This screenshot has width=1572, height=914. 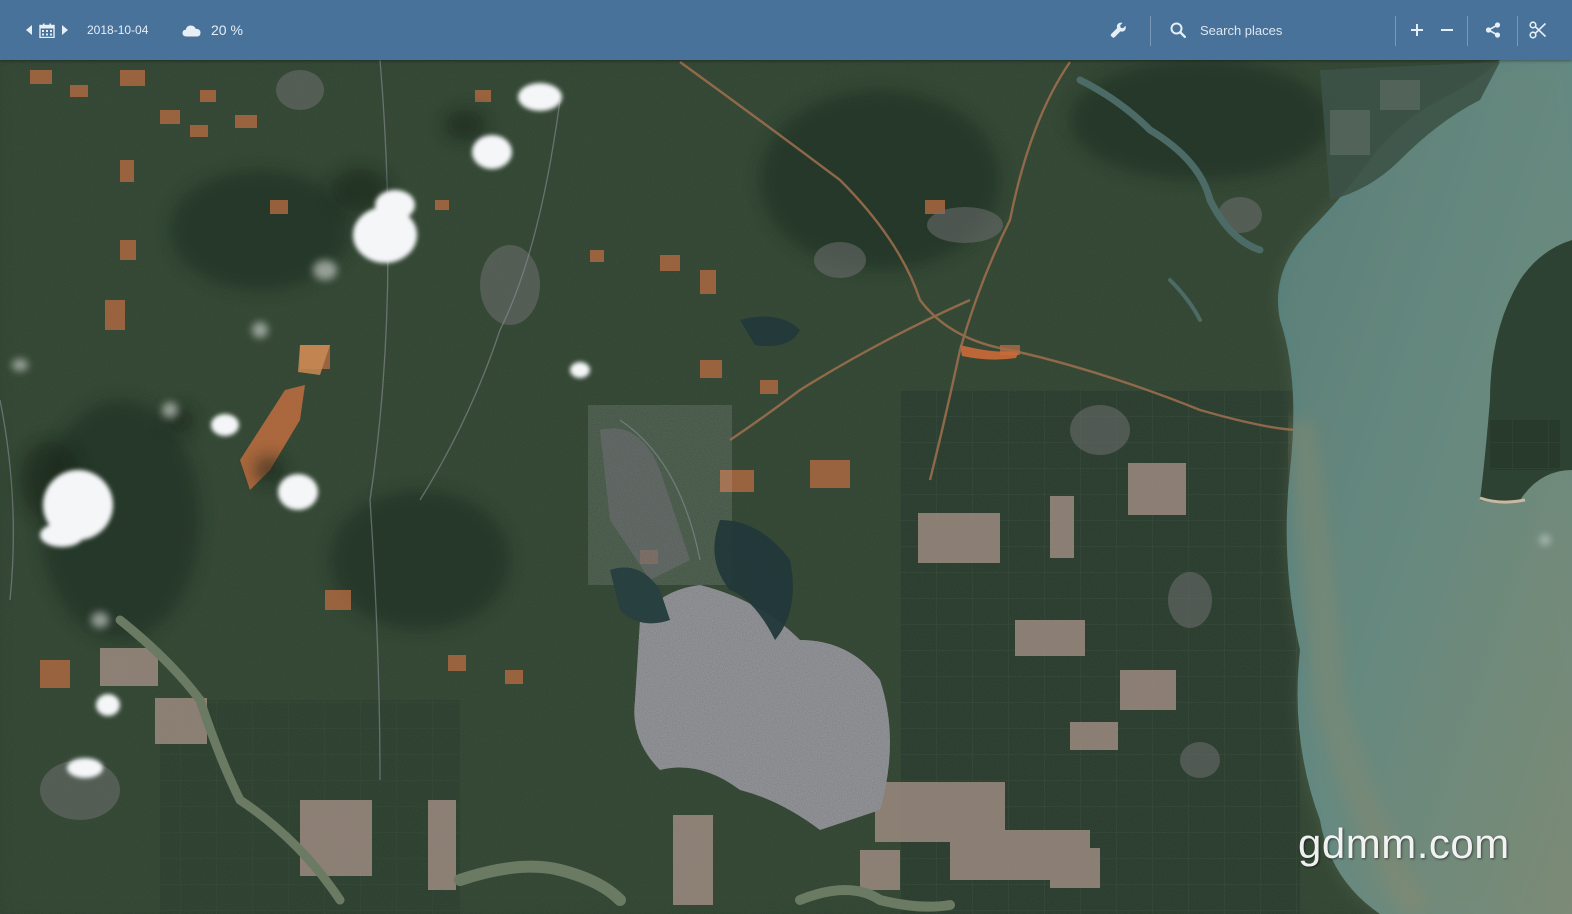 What do you see at coordinates (117, 30) in the screenshot?
I see `selected-date: 2018-10-04` at bounding box center [117, 30].